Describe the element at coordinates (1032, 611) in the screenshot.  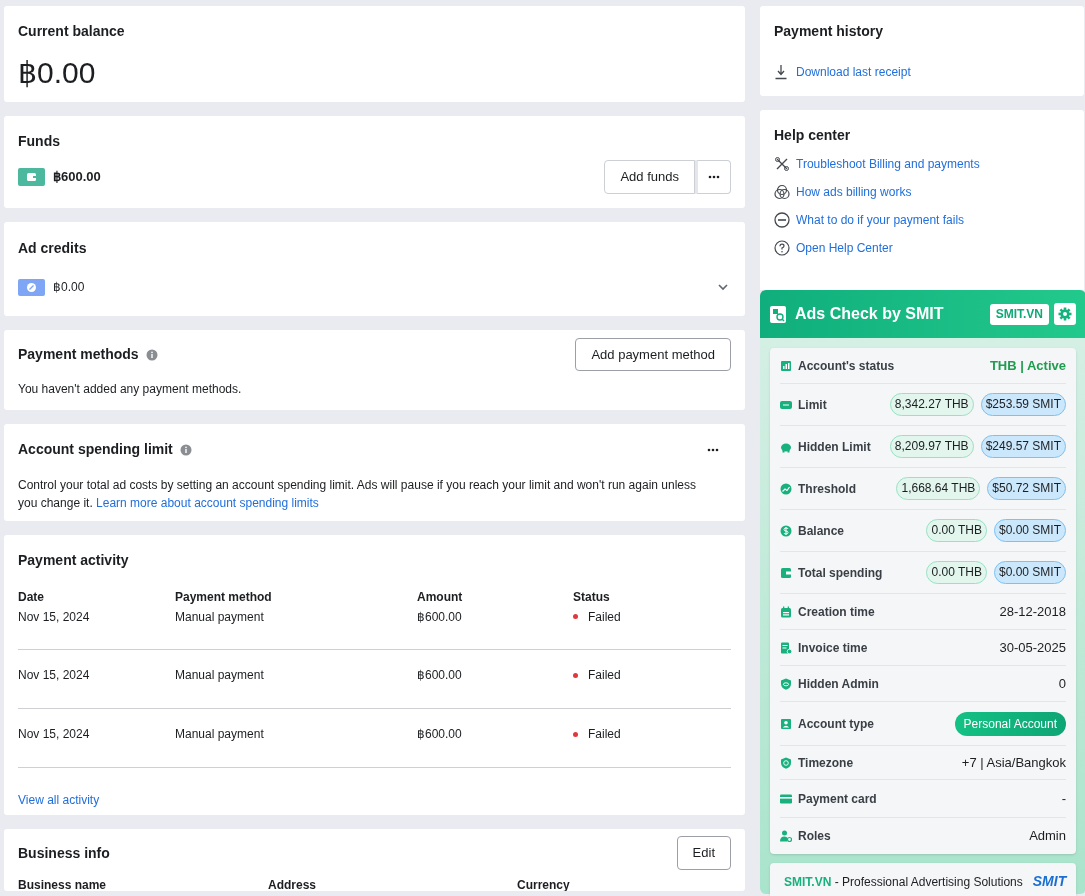
I see `row-value: 28-12-2018` at that location.